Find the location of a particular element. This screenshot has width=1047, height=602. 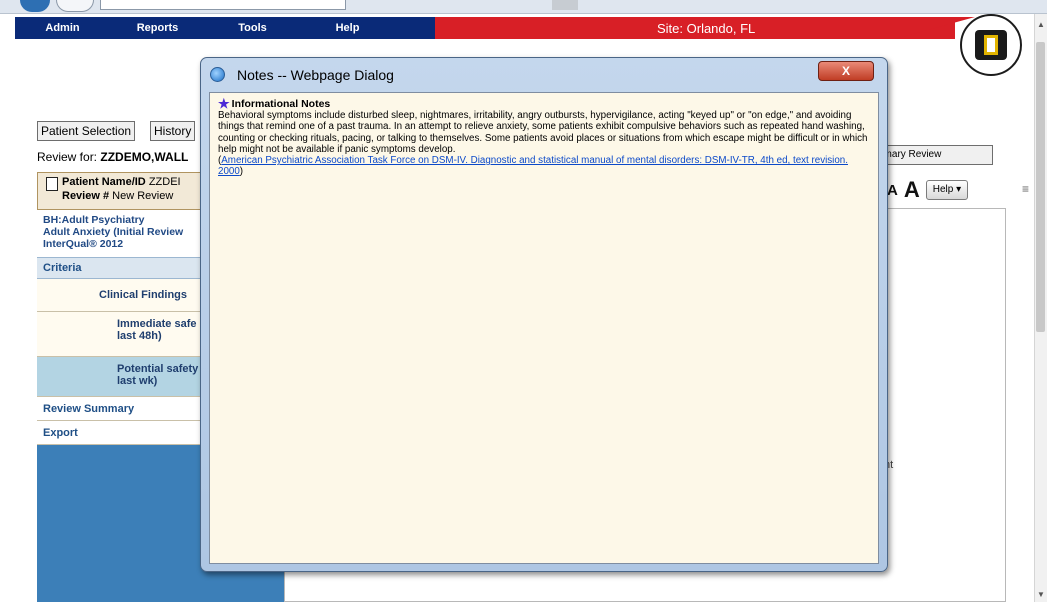

review-number-label: Review # is located at coordinates (86, 196).